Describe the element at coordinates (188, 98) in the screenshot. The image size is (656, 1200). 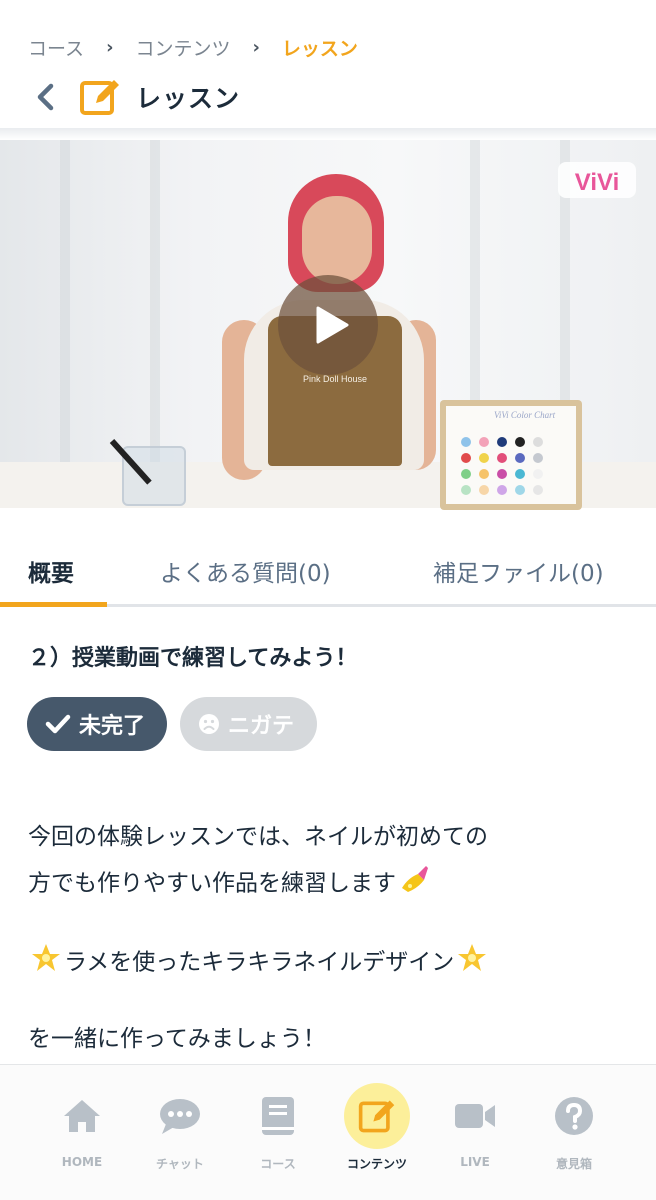
I see `page-title: レッスン` at that location.